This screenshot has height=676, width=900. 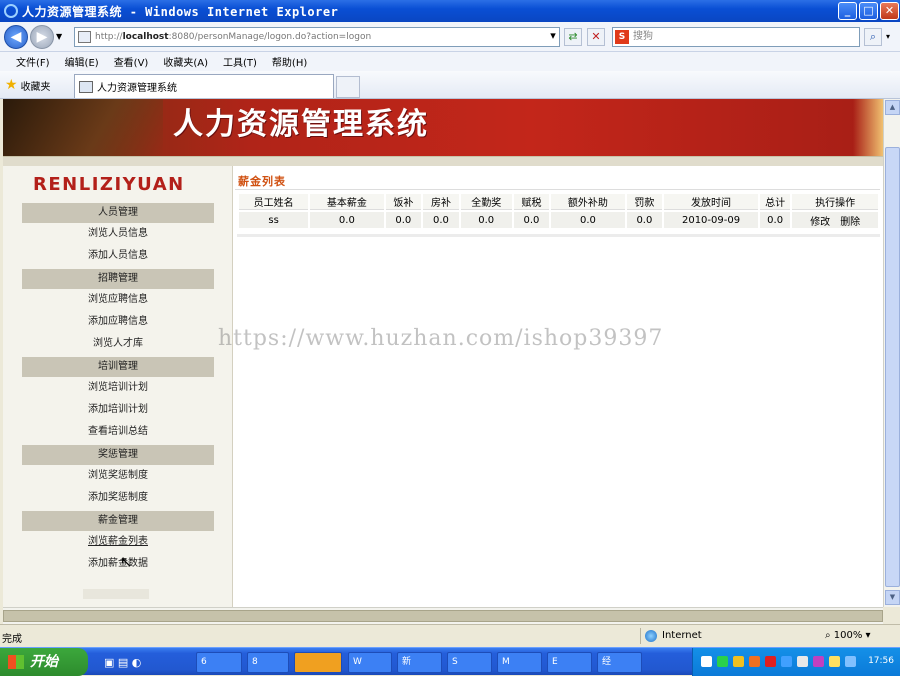 What do you see at coordinates (569, 662) in the screenshot?
I see `taskbar-item-8: E` at bounding box center [569, 662].